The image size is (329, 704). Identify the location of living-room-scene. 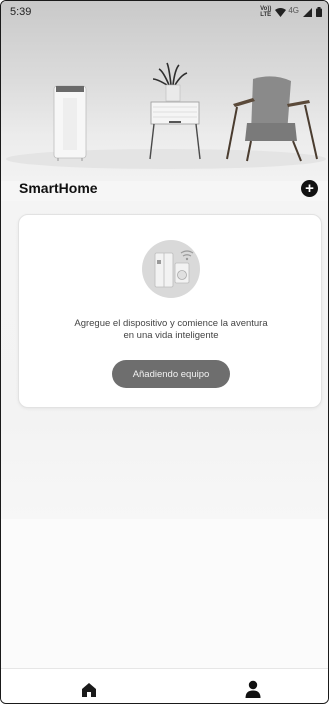
(166, 115).